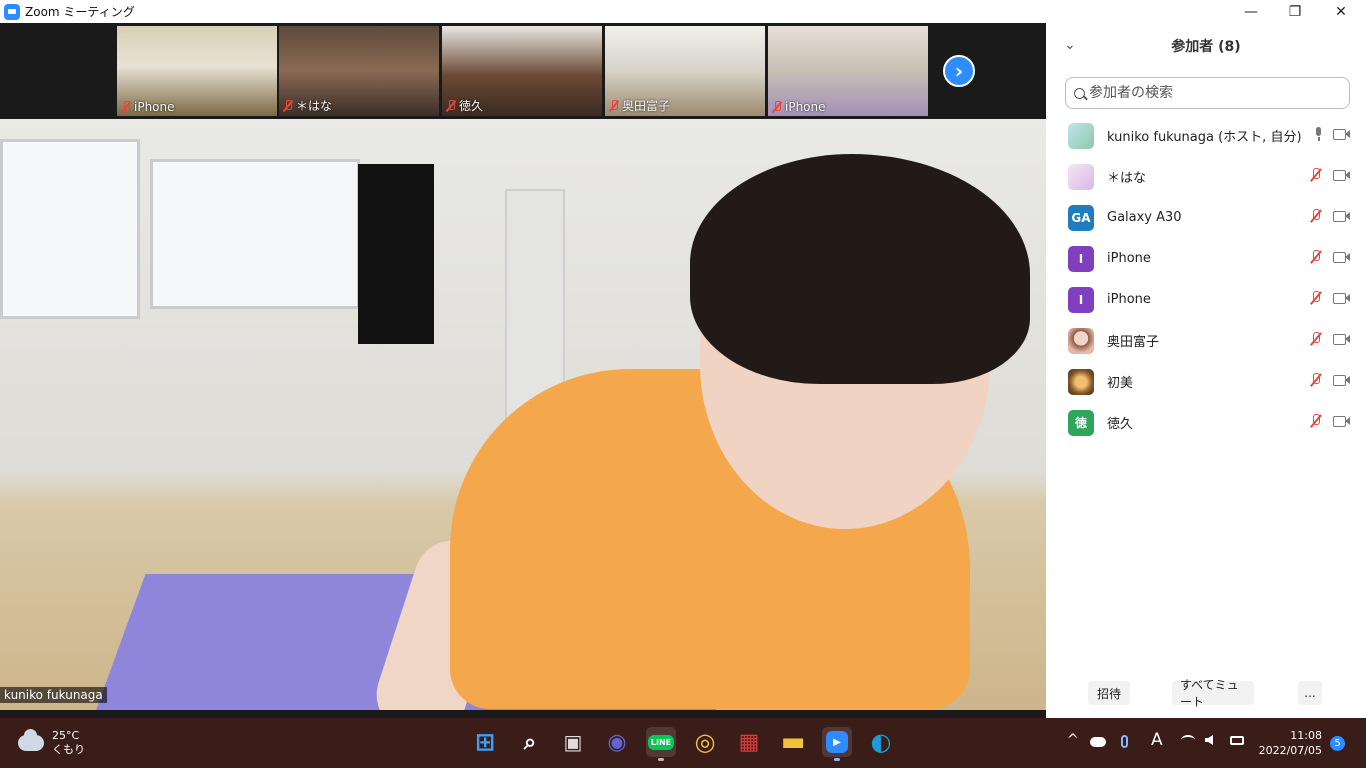 The image size is (1366, 768). Describe the element at coordinates (749, 742) in the screenshot. I see `gift-icon: ▦` at that location.